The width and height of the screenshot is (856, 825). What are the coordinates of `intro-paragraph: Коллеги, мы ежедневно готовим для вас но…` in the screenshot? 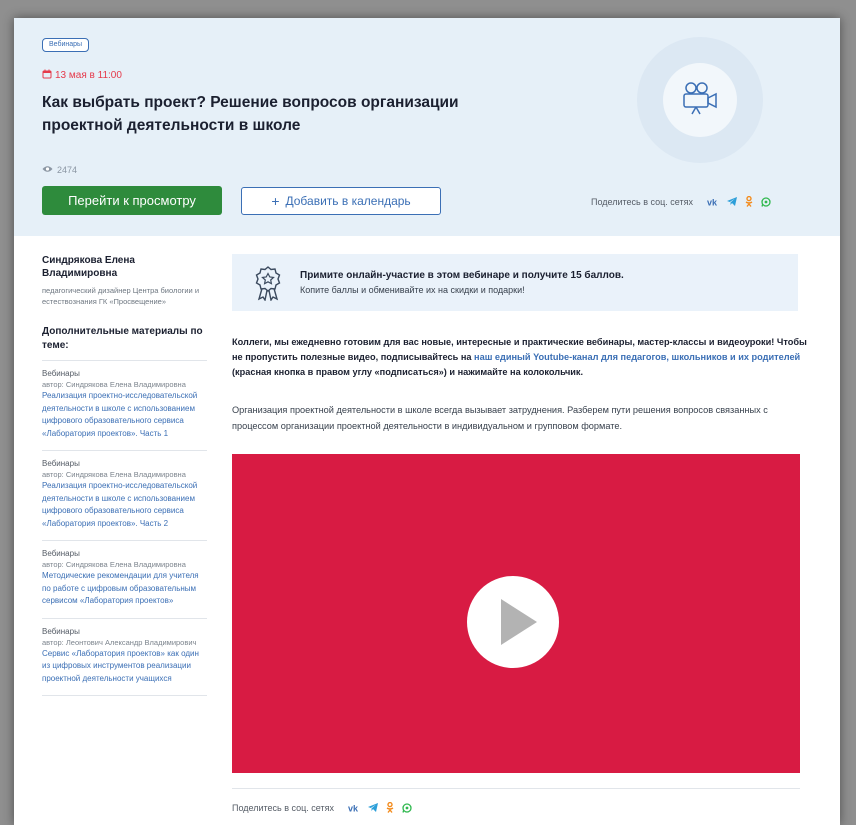 It's located at (520, 357).